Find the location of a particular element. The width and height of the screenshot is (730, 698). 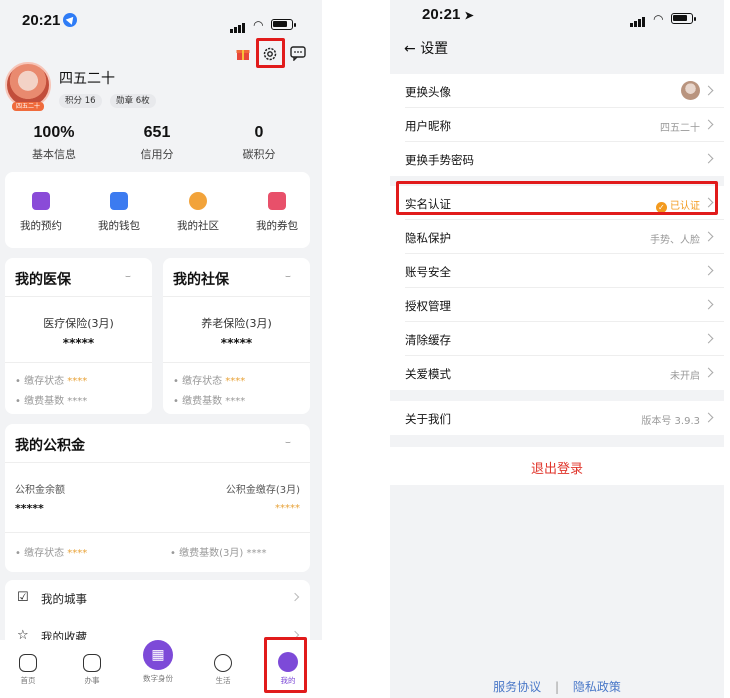

stat-carbon-points: 0 碳积分 is located at coordinates (259, 143).